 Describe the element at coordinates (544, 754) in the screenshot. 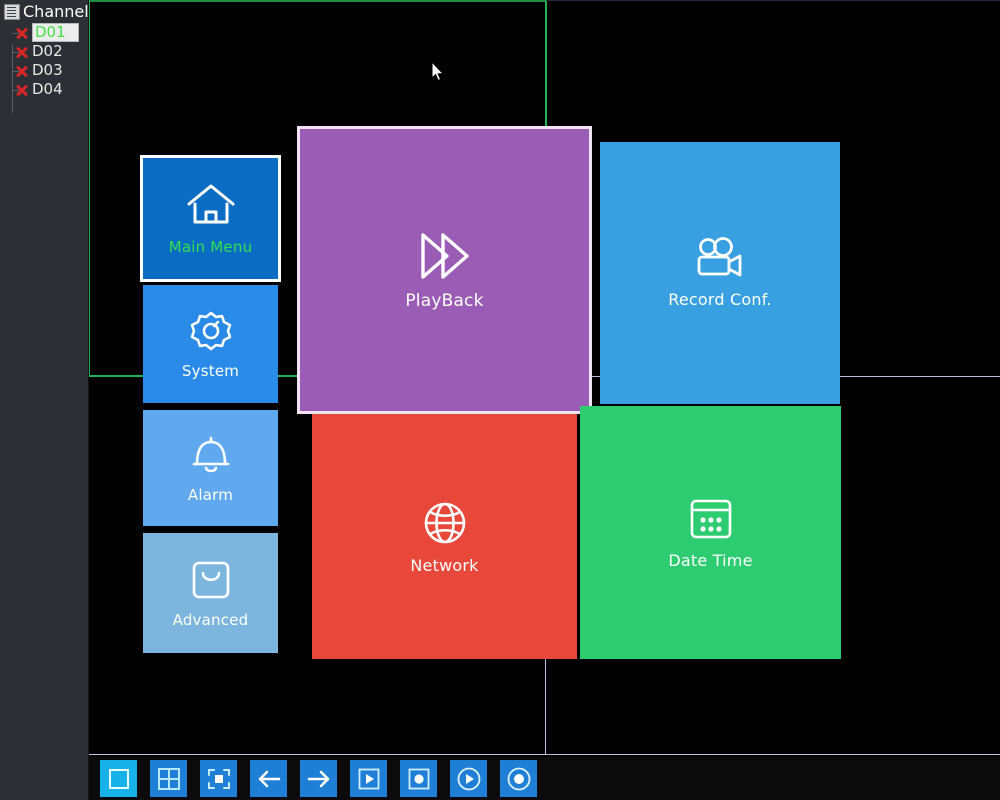

I see `grid-divider-bottom` at that location.